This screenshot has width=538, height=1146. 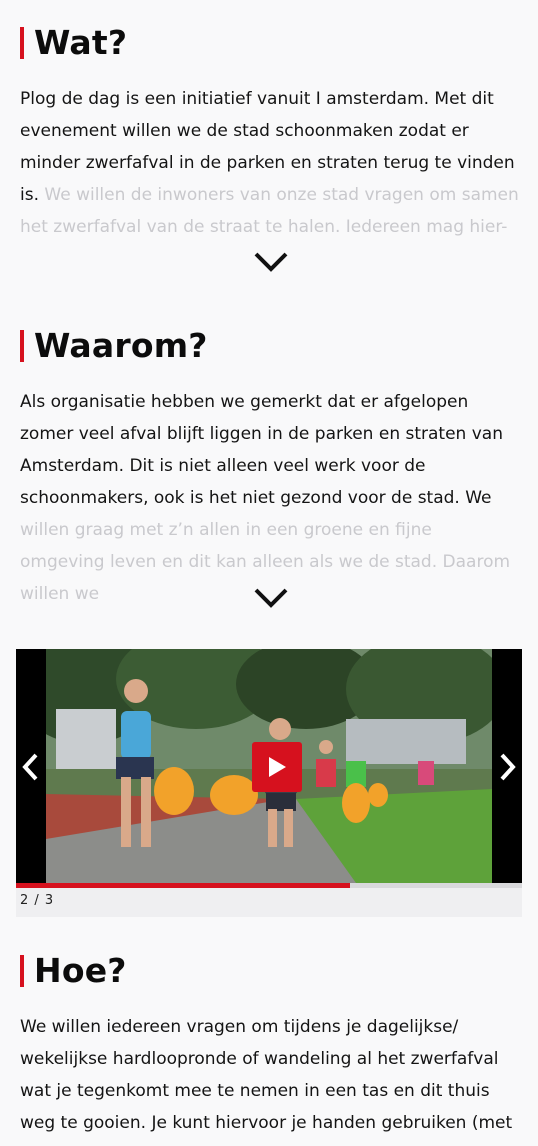 I want to click on carousel-counter: 2 / 3, so click(x=37, y=900).